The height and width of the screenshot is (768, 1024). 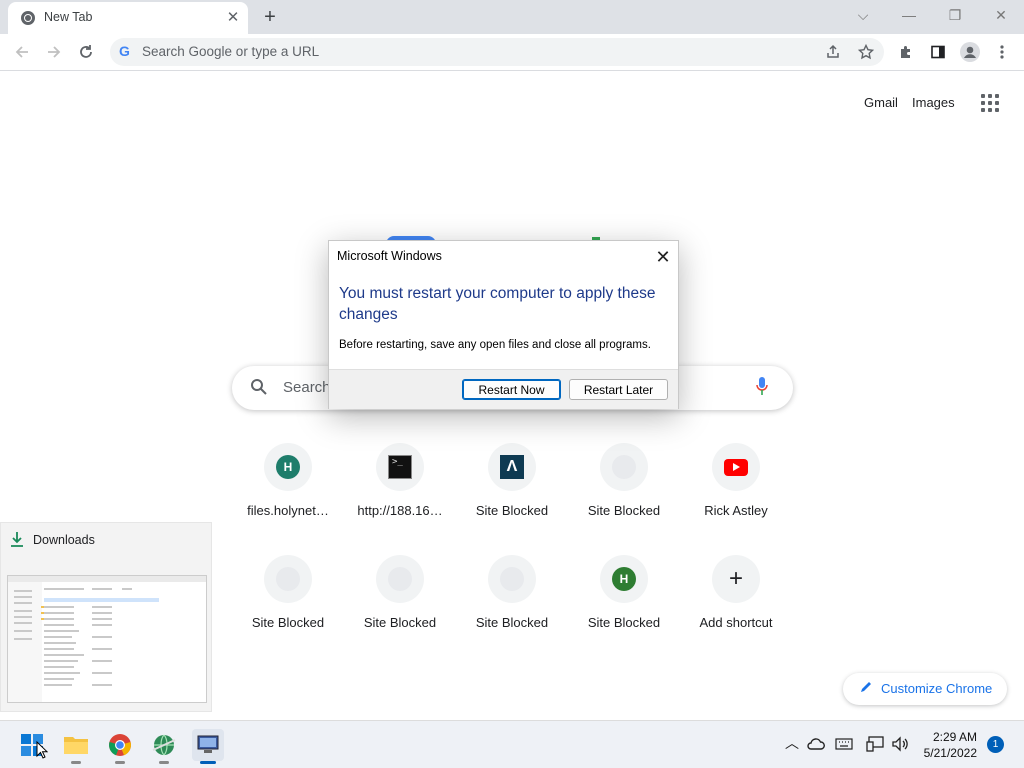 I want to click on browser-toolbar: G Search Google or type a URL, so click(x=512, y=52).